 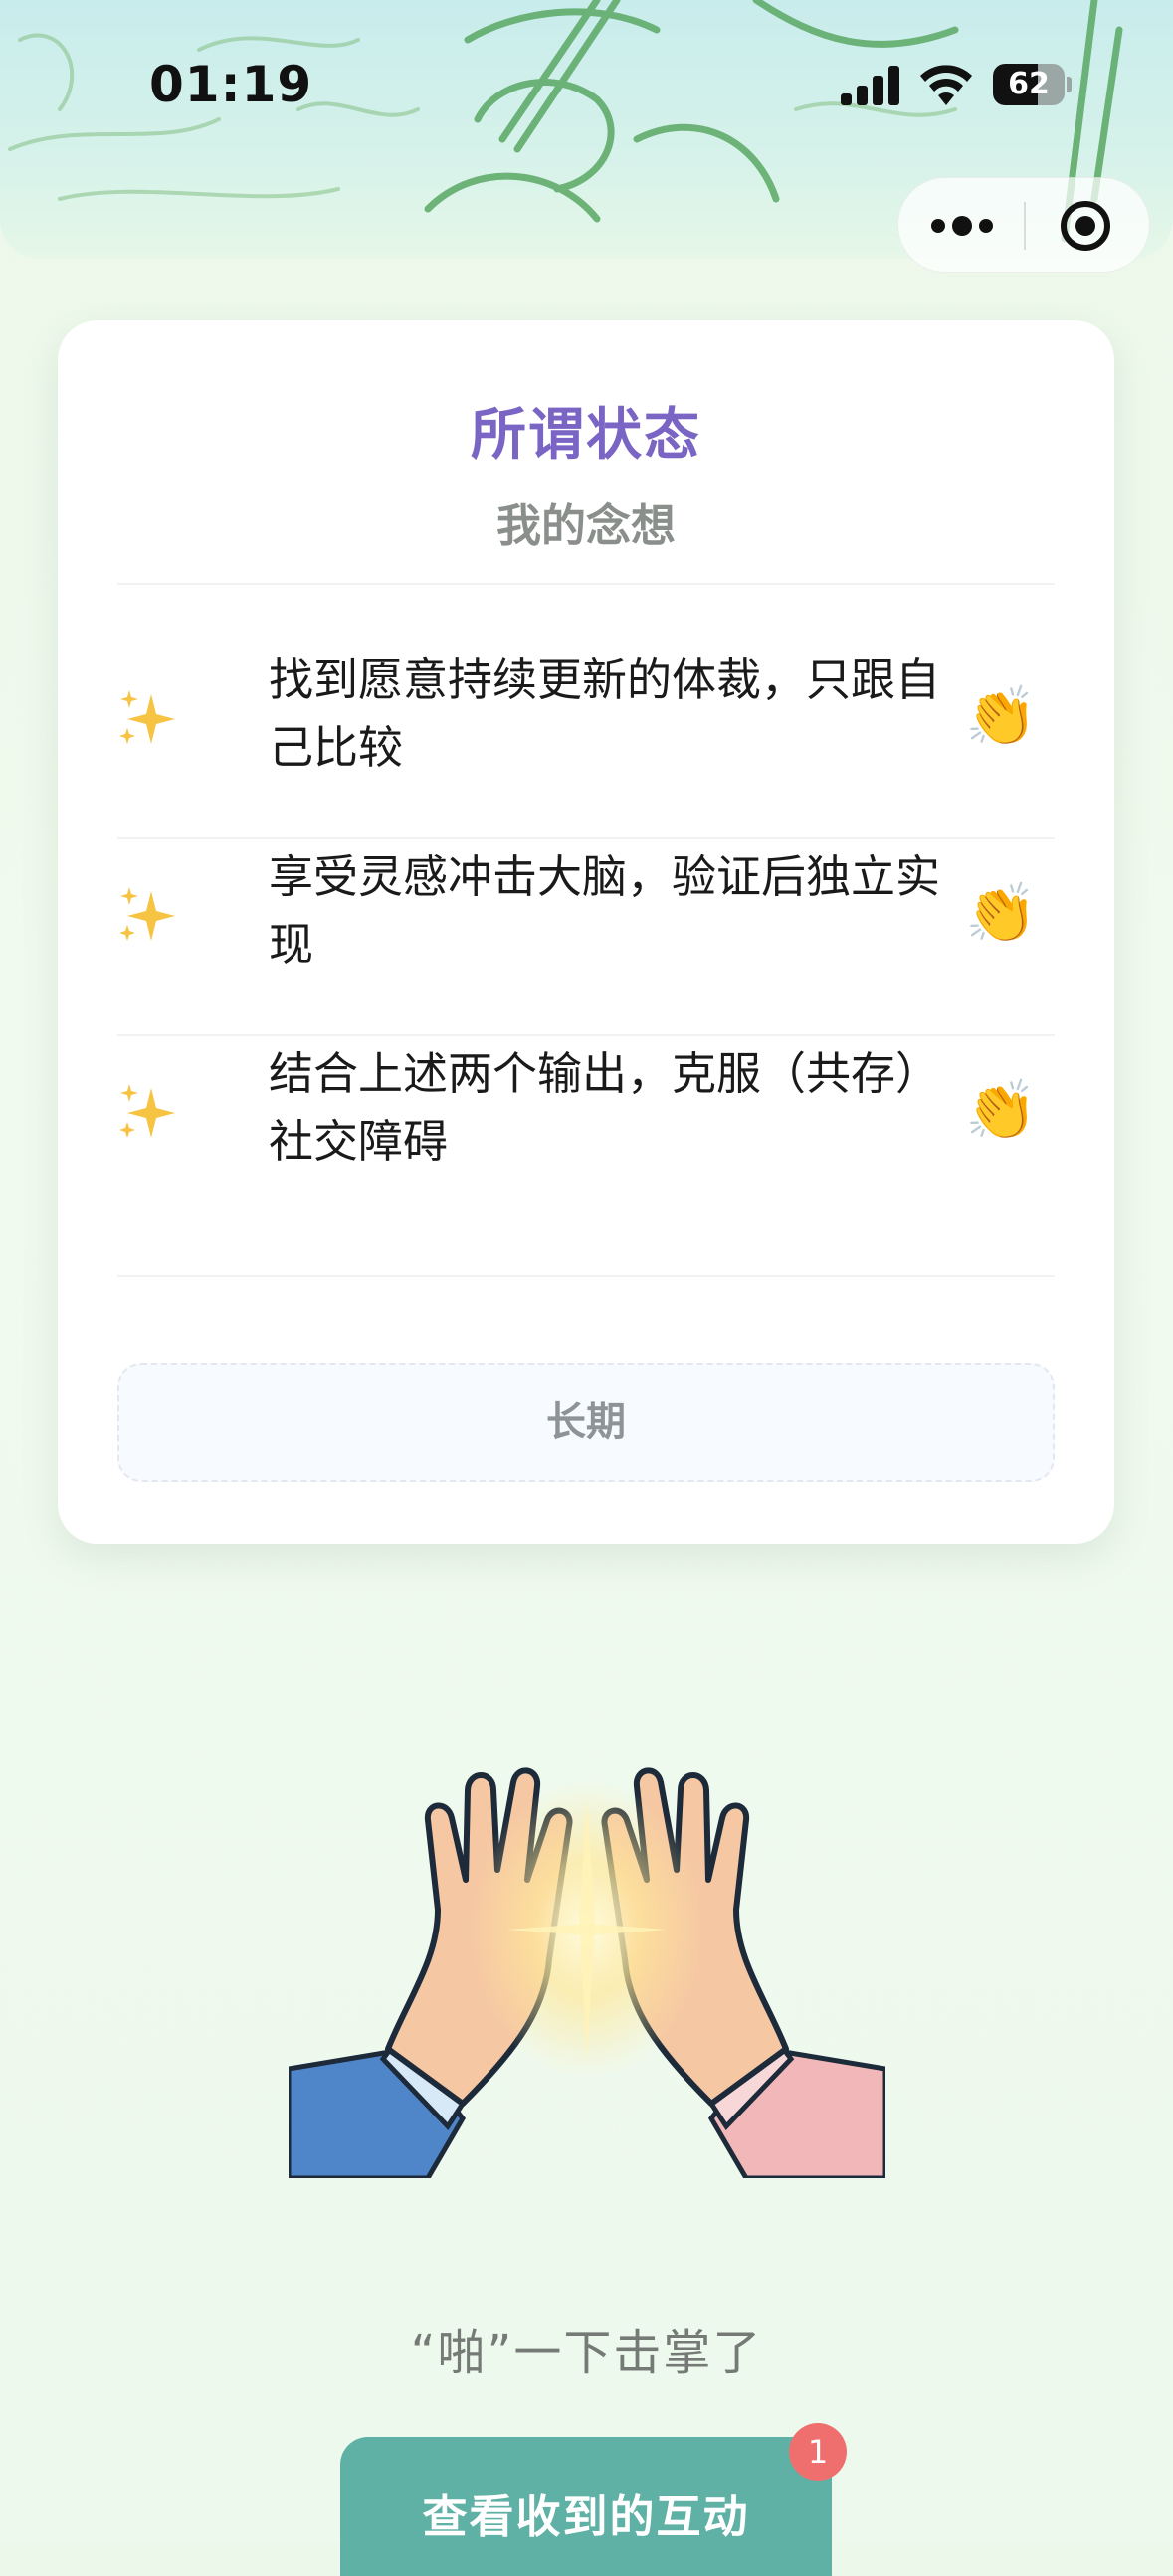 What do you see at coordinates (605, 1107) in the screenshot?
I see `item-text: 结合上述两个输出，克服（共存）社交障碍` at bounding box center [605, 1107].